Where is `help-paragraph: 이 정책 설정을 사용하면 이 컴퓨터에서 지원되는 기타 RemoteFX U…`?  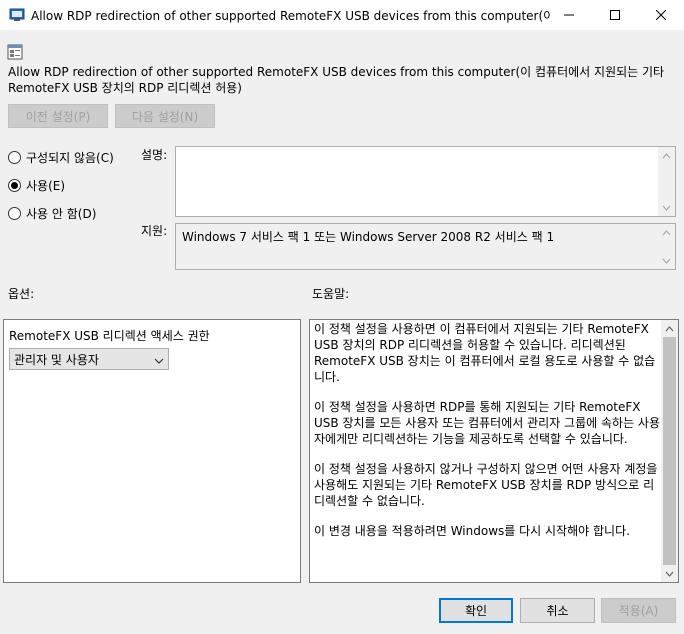 help-paragraph: 이 정책 설정을 사용하면 이 컴퓨터에서 지원되는 기타 RemoteFX U… is located at coordinates (485, 353).